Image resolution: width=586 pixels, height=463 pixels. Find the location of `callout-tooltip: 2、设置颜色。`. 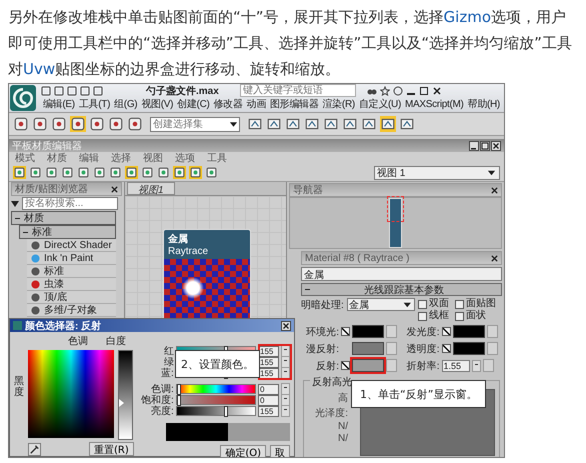

callout-tooltip: 2、设置颜色。 is located at coordinates (217, 364).